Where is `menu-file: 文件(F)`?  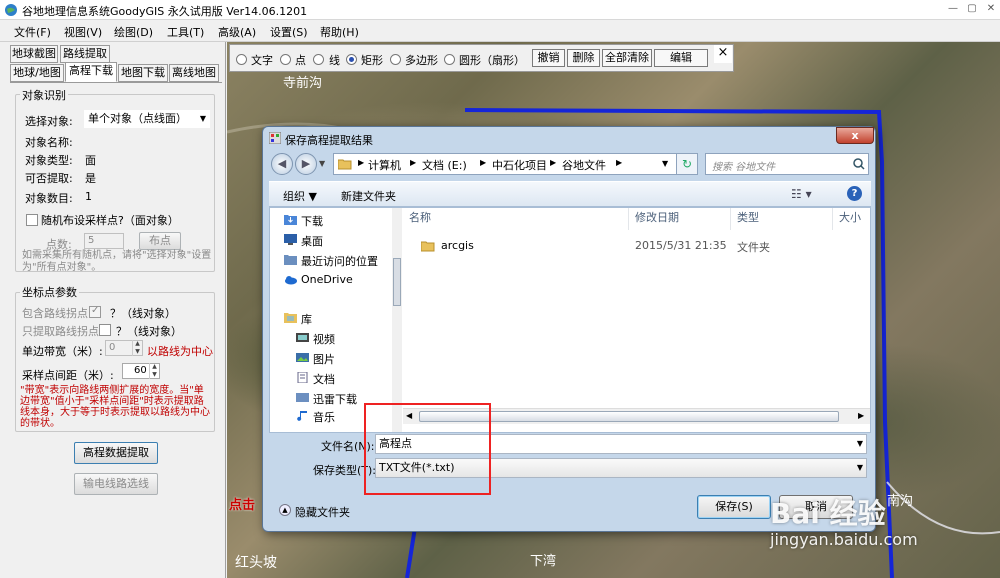 menu-file: 文件(F) is located at coordinates (32, 32).